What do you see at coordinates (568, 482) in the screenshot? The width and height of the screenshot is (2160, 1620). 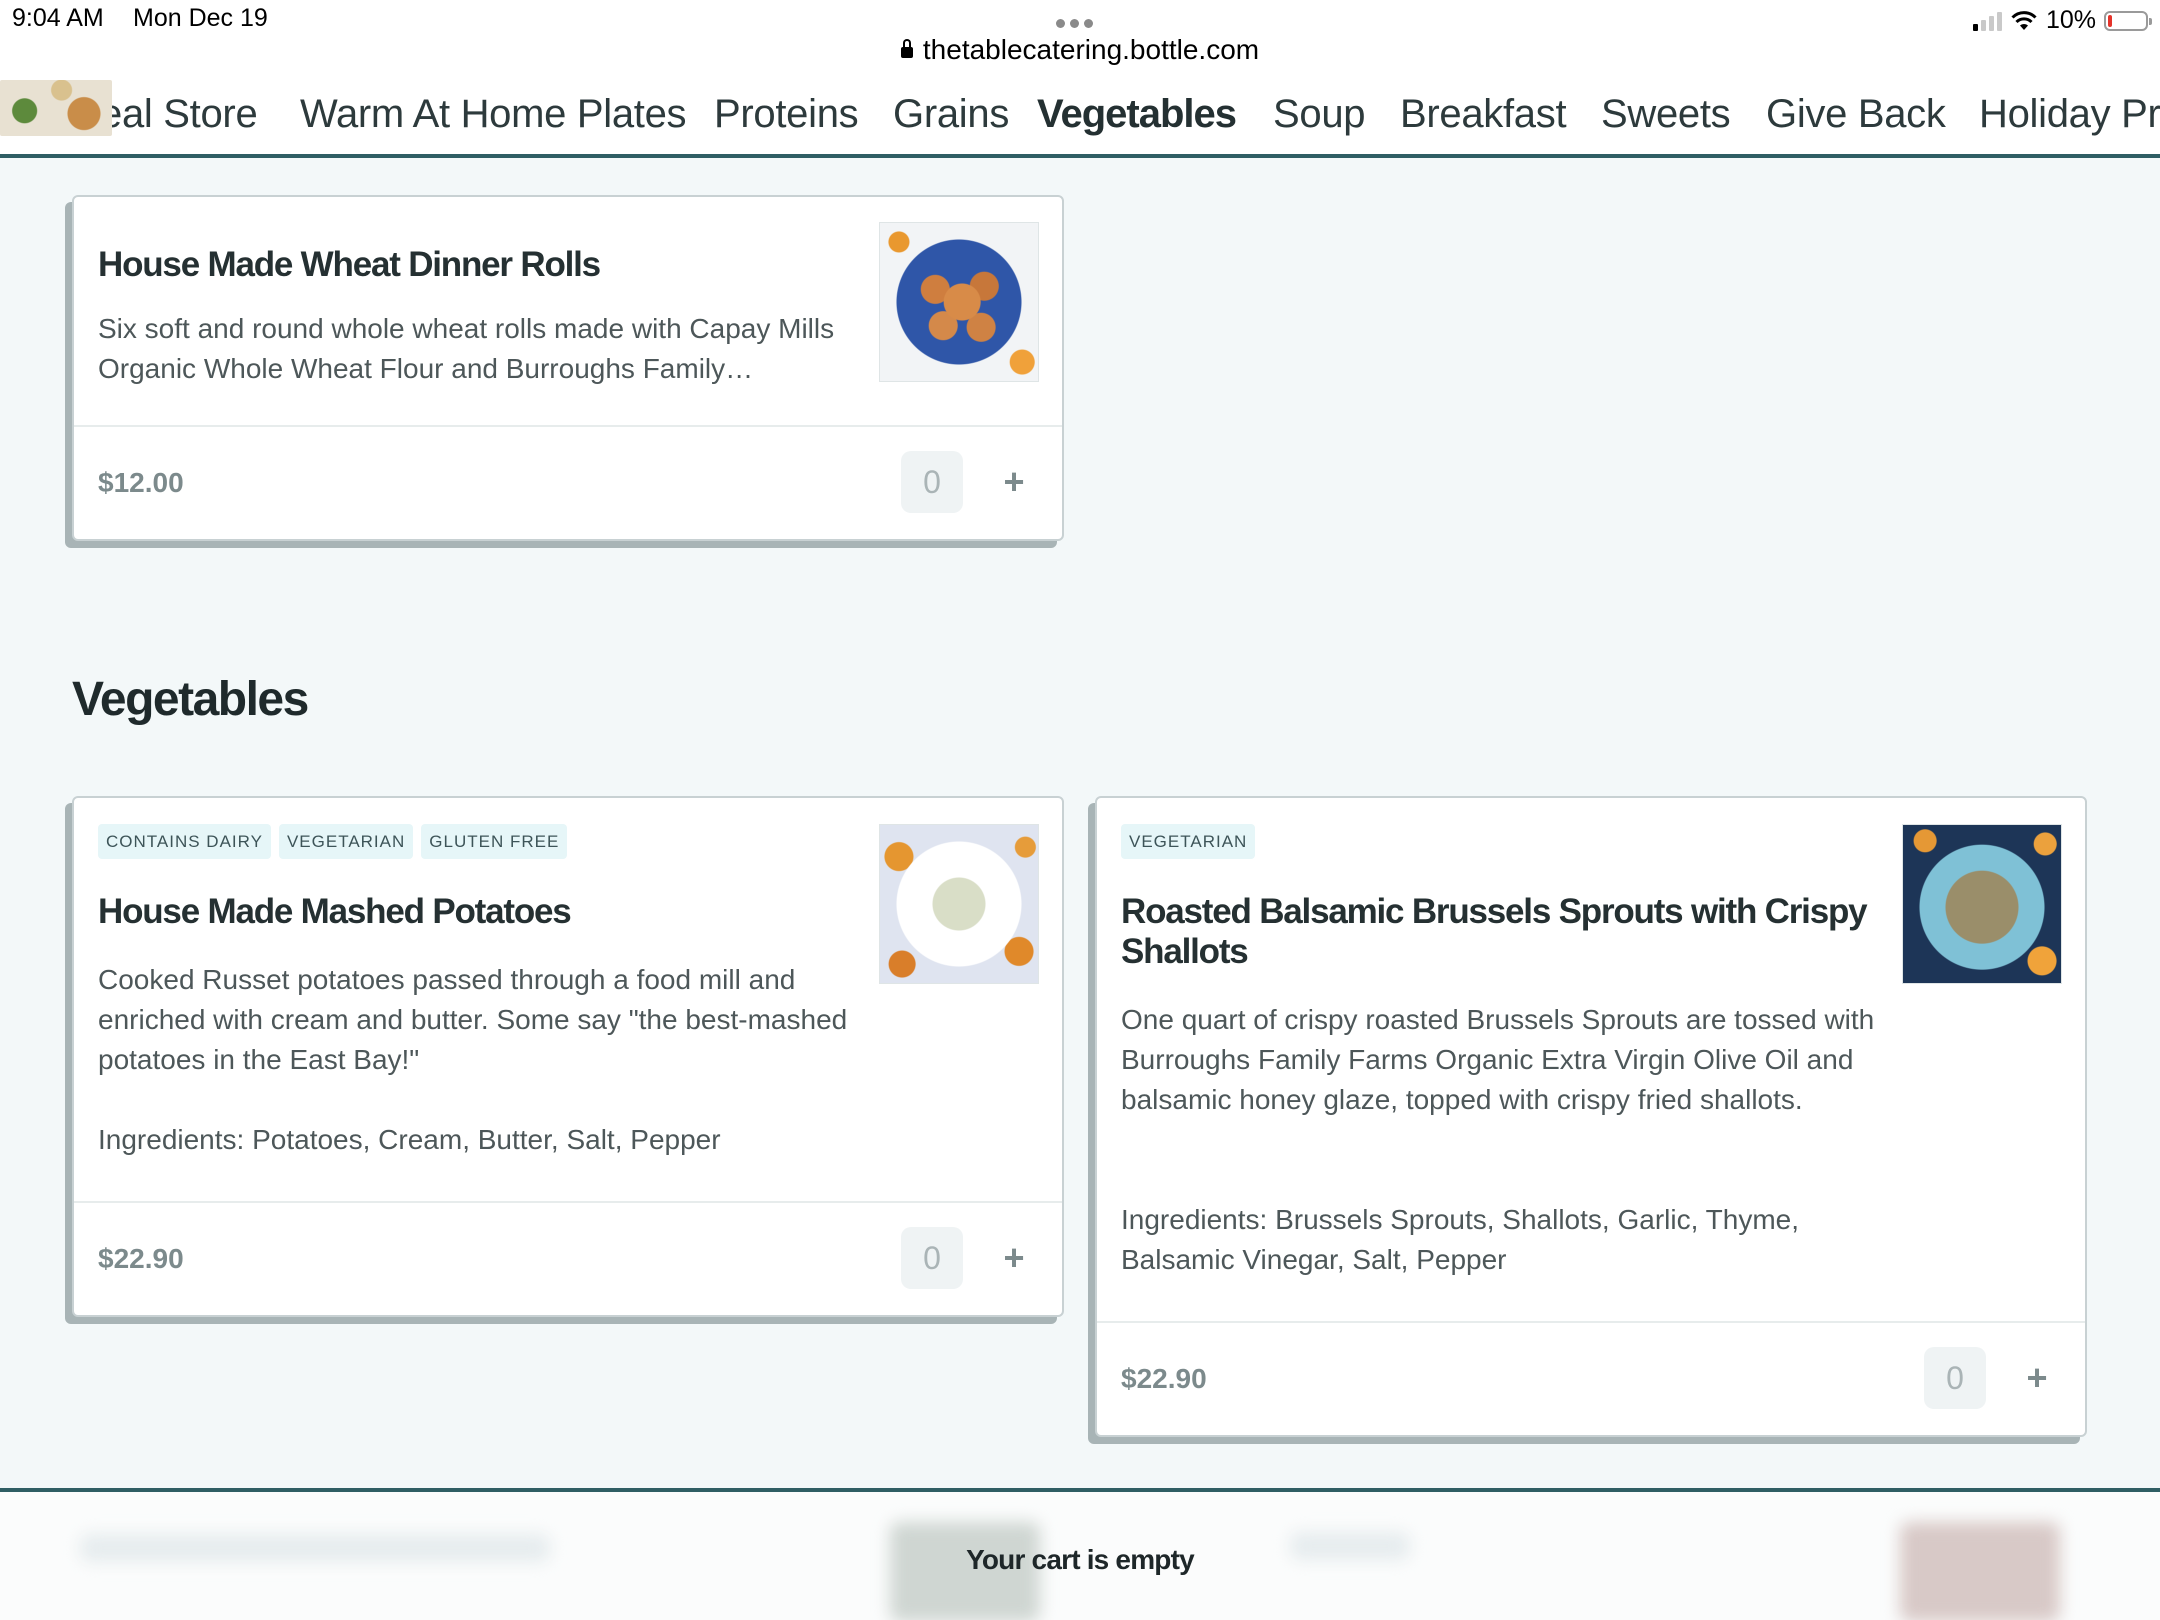 I see `card-footer: $12.00 0 +` at bounding box center [568, 482].